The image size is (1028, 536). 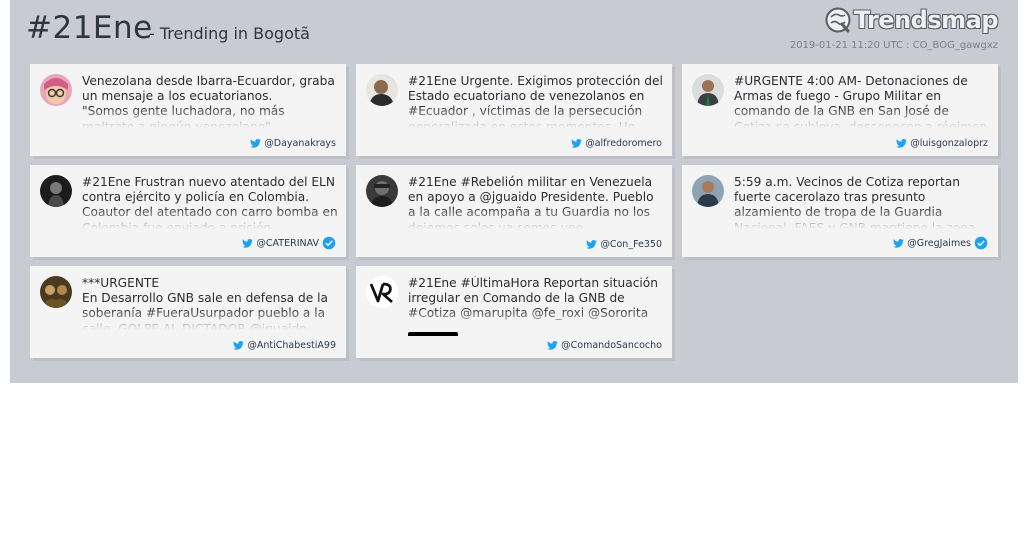 What do you see at coordinates (623, 143) in the screenshot?
I see `tweet-handle: @alfredoromero` at bounding box center [623, 143].